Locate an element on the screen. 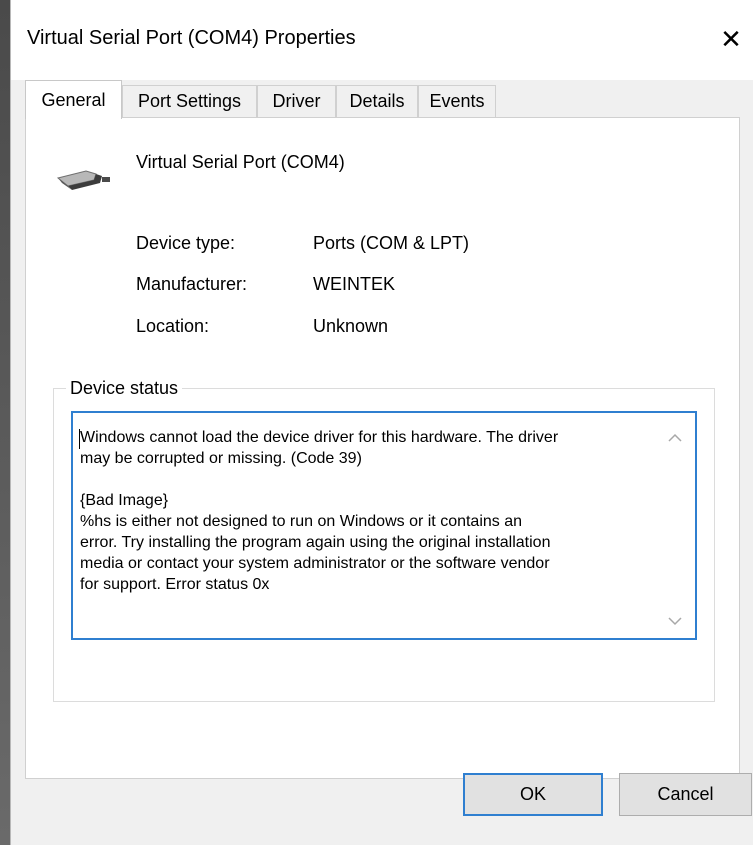  manufacturer-value: WEINTEK is located at coordinates (354, 284).